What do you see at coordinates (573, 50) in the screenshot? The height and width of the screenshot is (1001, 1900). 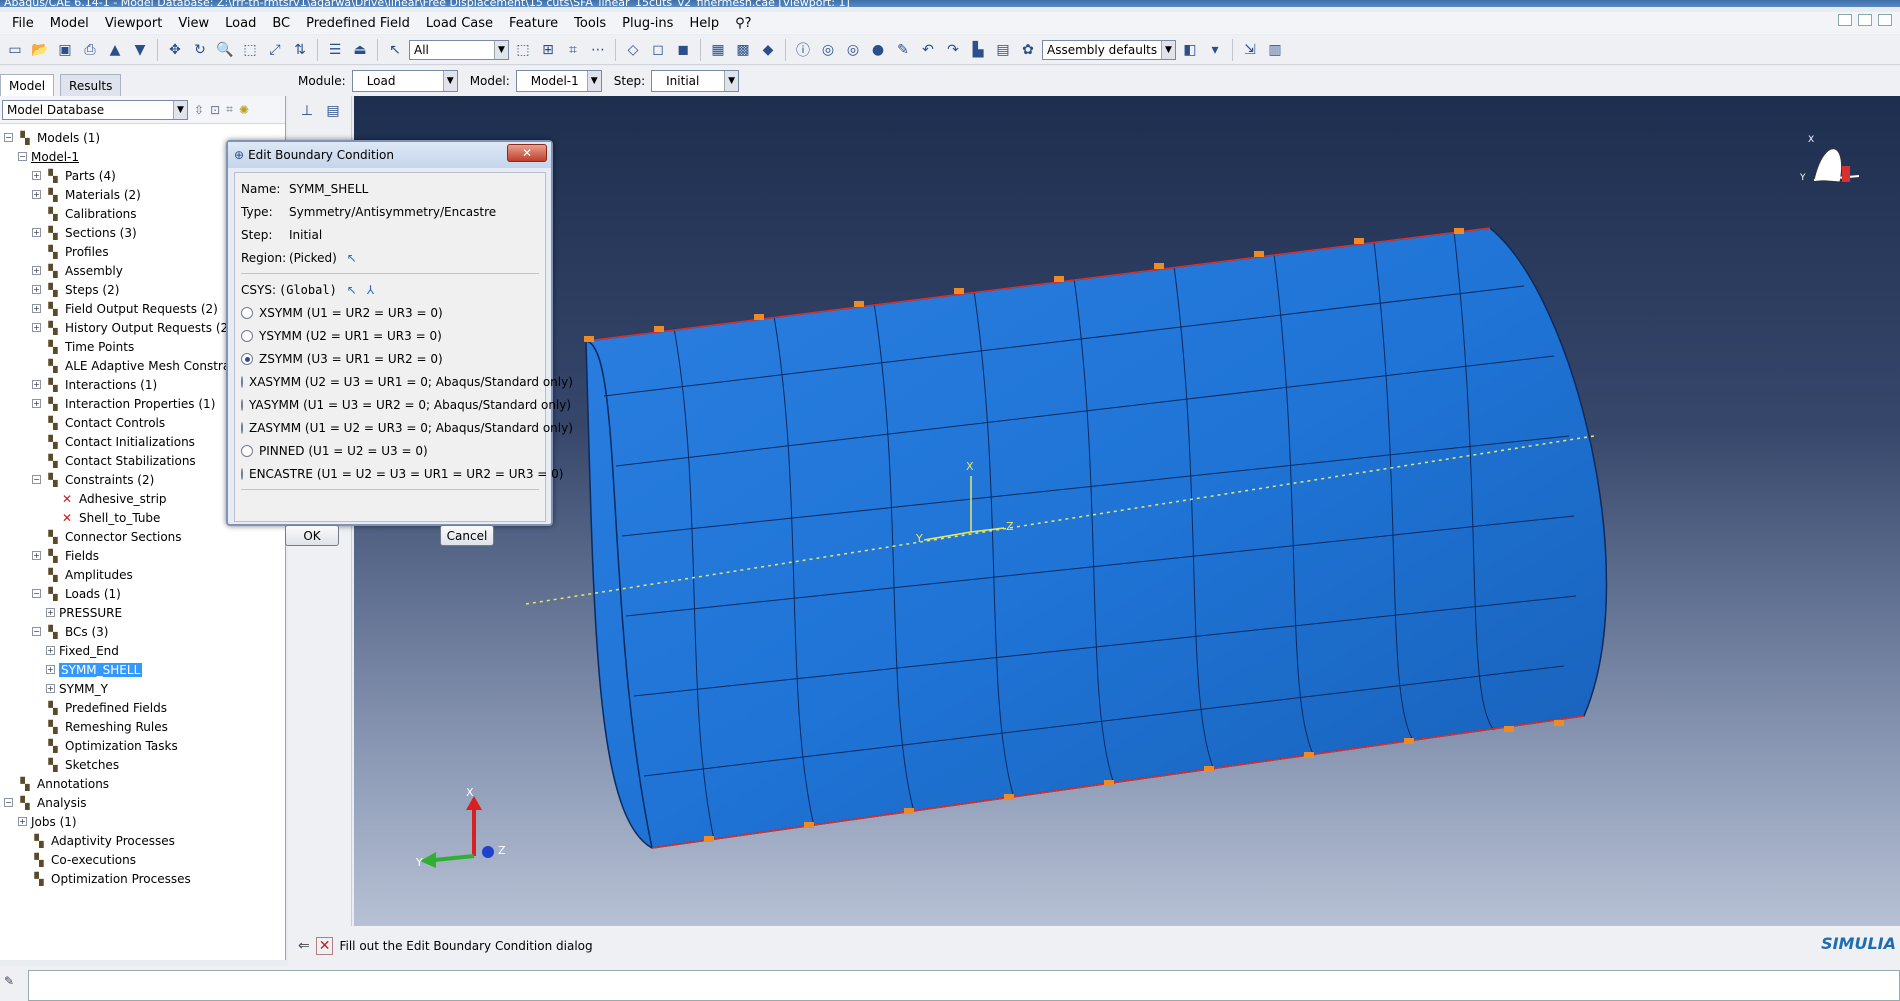 I see `select-options-icon: ⌗` at bounding box center [573, 50].